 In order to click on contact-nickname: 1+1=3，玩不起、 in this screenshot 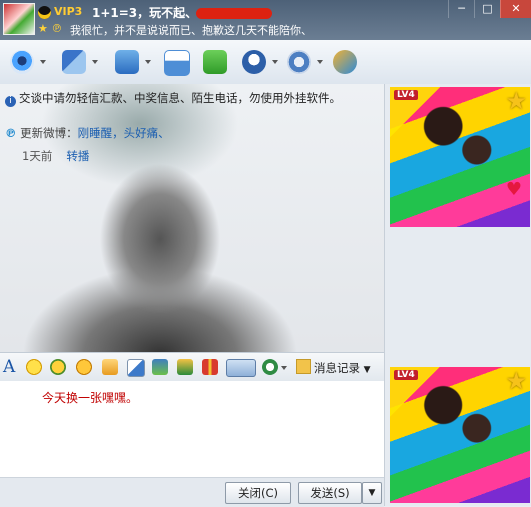, I will do `click(145, 13)`.